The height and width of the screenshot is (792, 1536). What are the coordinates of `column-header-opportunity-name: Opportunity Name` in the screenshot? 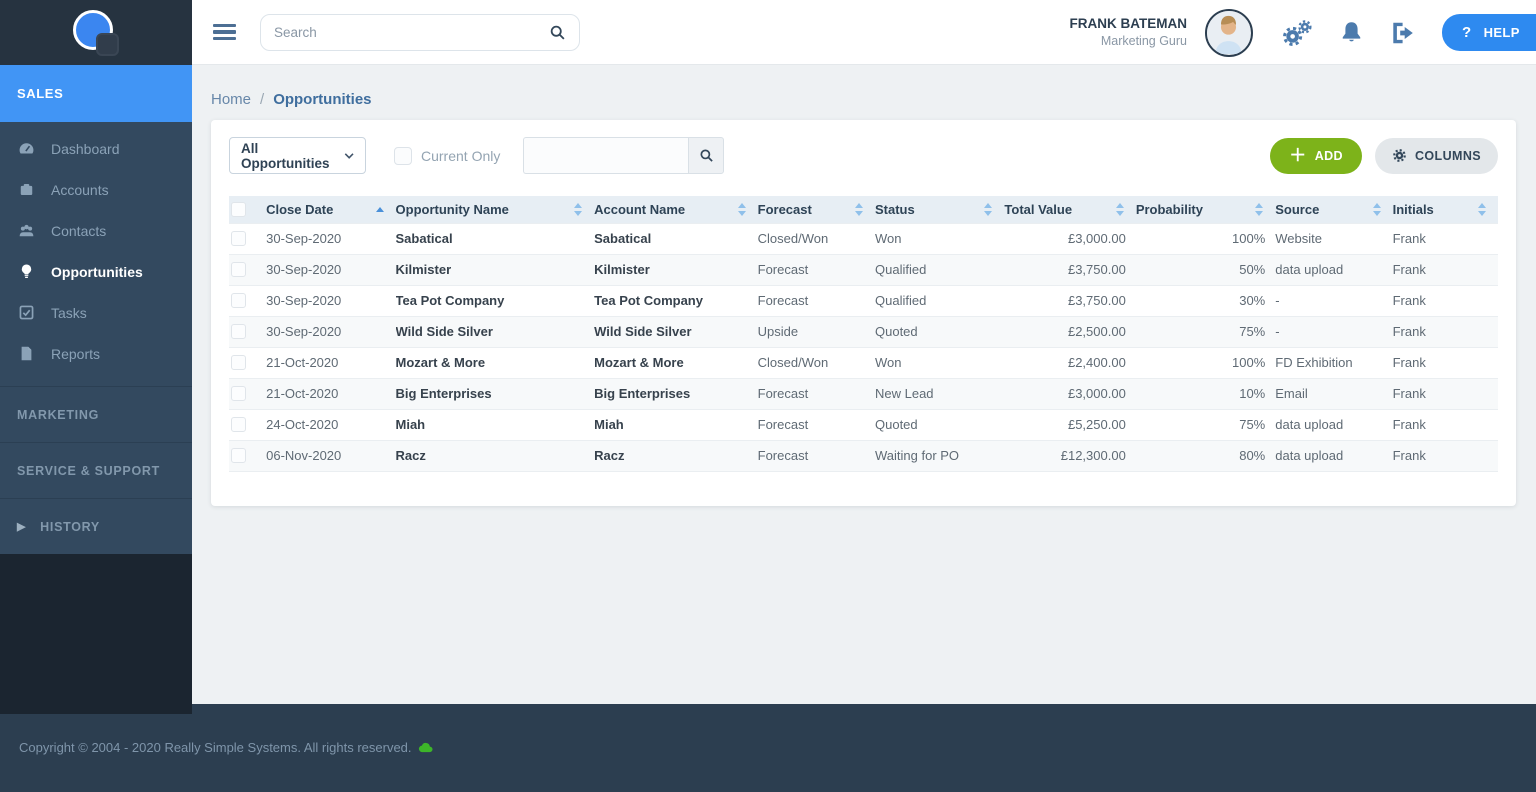 It's located at (495, 209).